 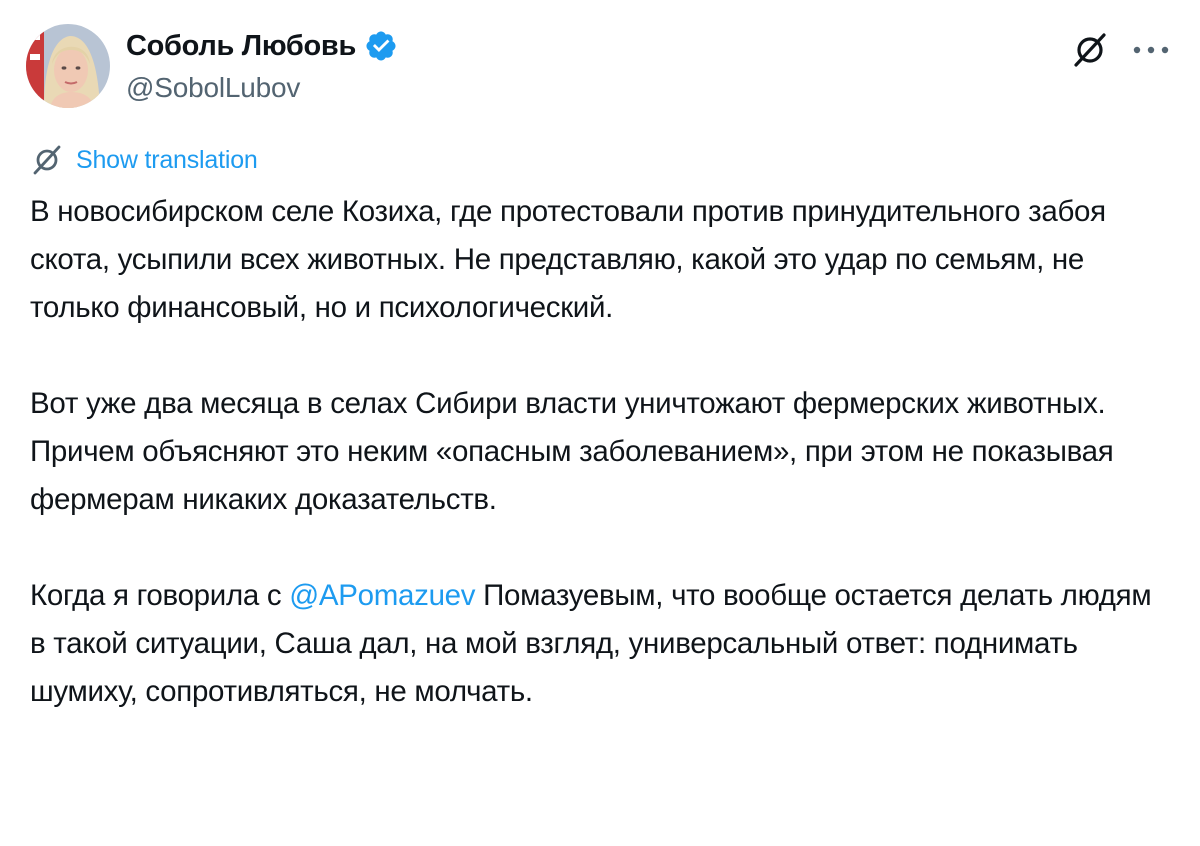 What do you see at coordinates (382, 595) in the screenshot?
I see `mention-link: @APomazuev` at bounding box center [382, 595].